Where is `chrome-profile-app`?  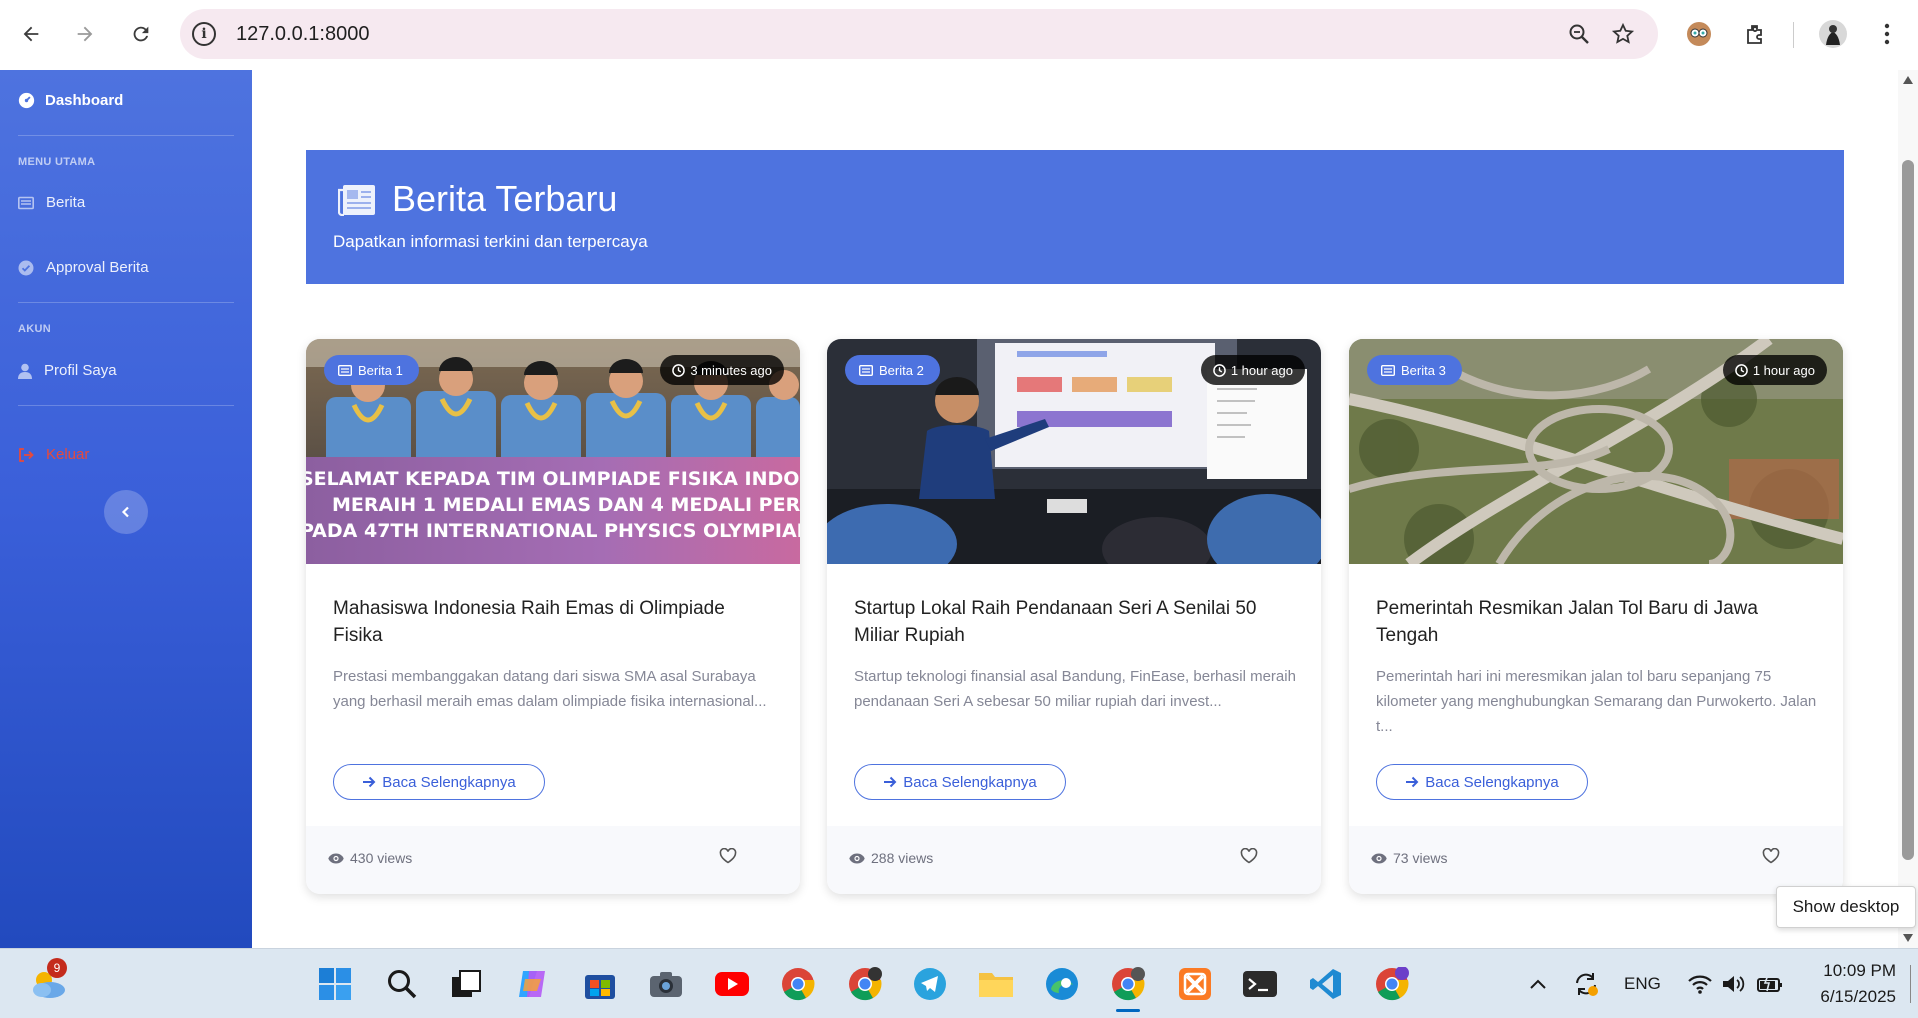
chrome-profile-app is located at coordinates (865, 984).